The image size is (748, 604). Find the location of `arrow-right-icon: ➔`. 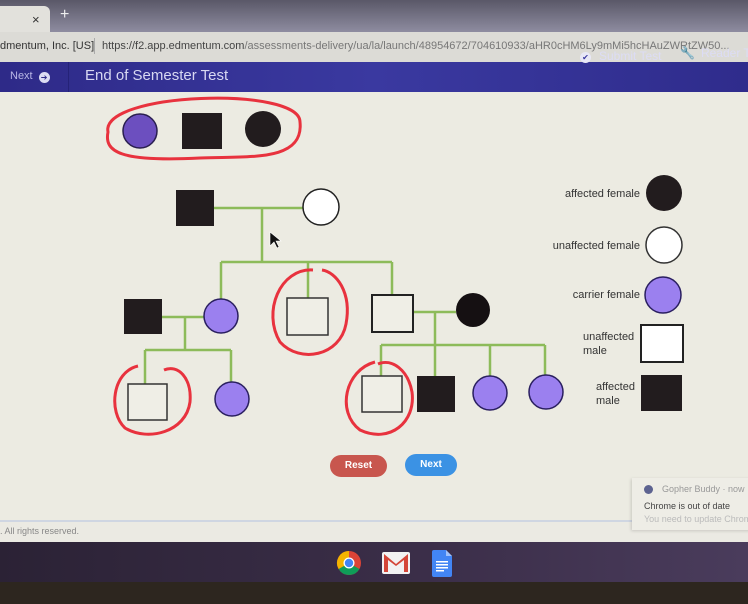

arrow-right-icon: ➔ is located at coordinates (44, 77).